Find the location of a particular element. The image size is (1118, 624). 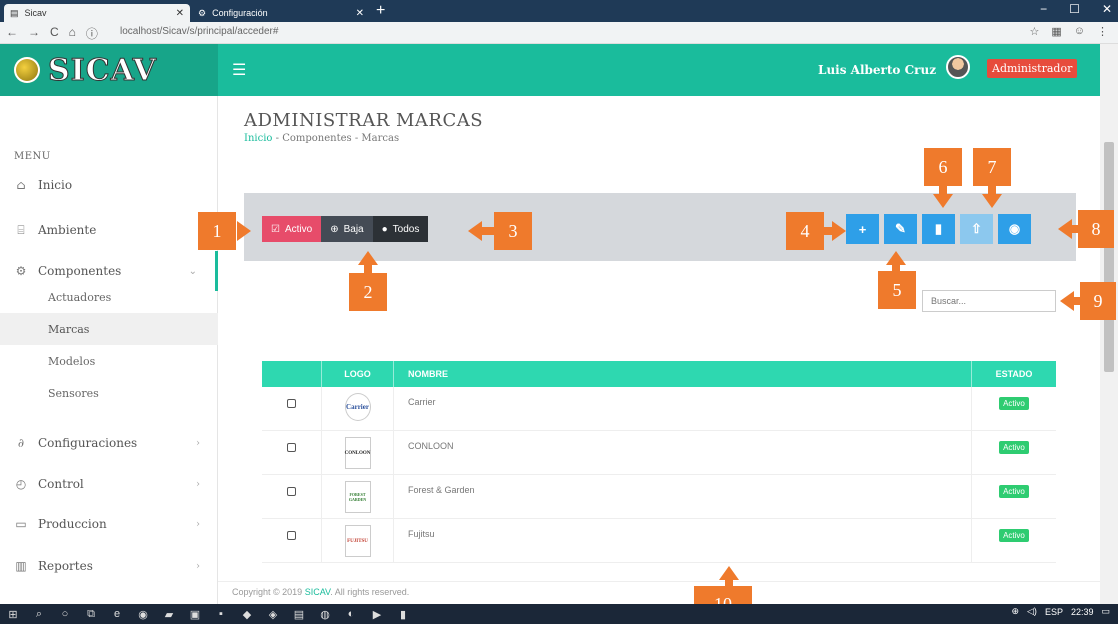

chart-icon: ▥ is located at coordinates (21, 566).